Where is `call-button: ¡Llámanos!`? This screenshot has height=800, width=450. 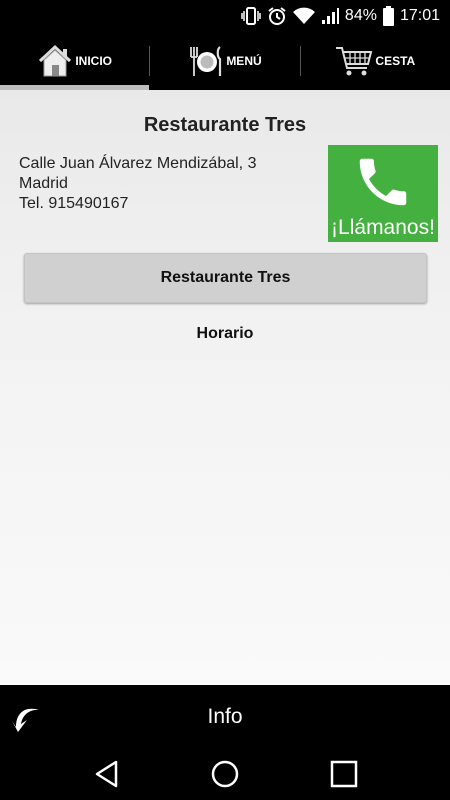 call-button: ¡Llámanos! is located at coordinates (383, 193).